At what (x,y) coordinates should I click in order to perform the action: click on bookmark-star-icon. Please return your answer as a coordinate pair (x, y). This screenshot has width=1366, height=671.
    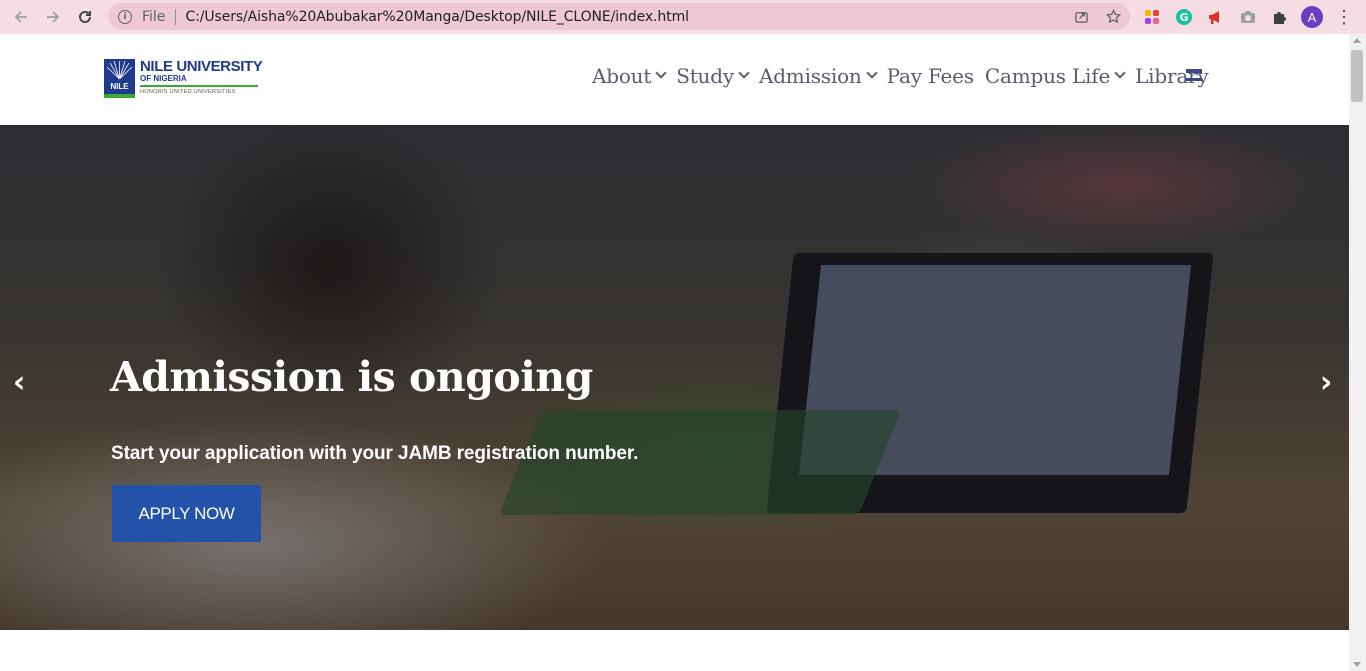
    Looking at the image, I should click on (1113, 16).